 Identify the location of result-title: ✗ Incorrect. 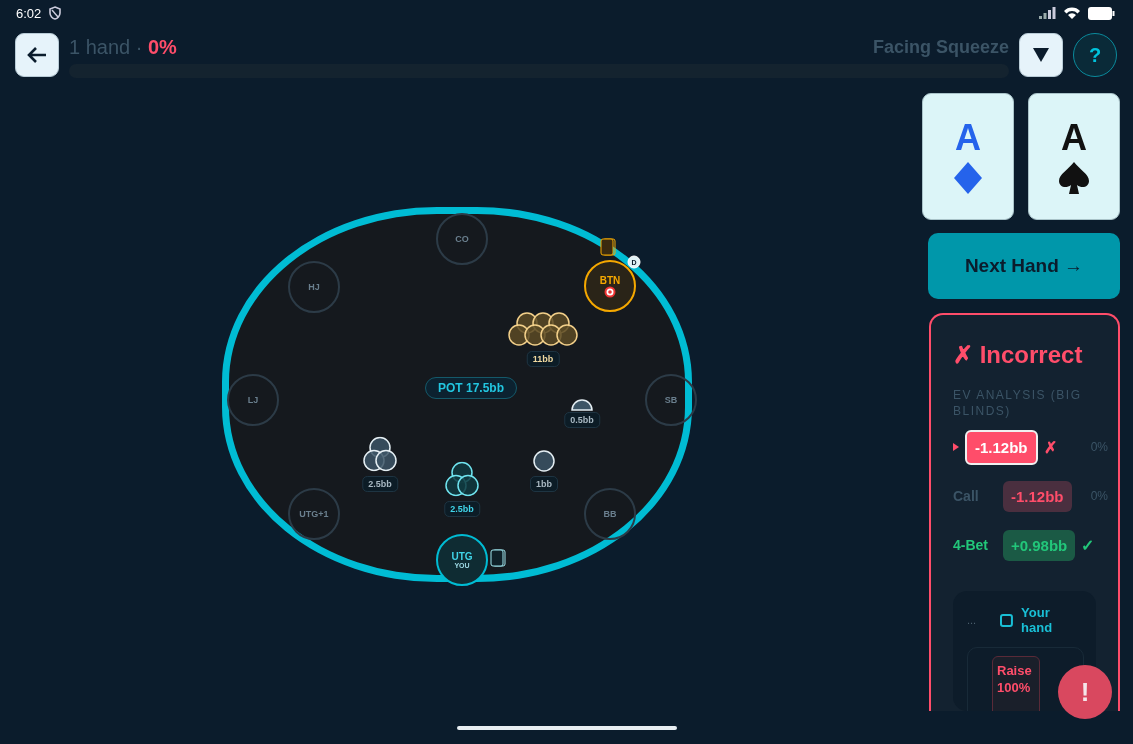
(1018, 355).